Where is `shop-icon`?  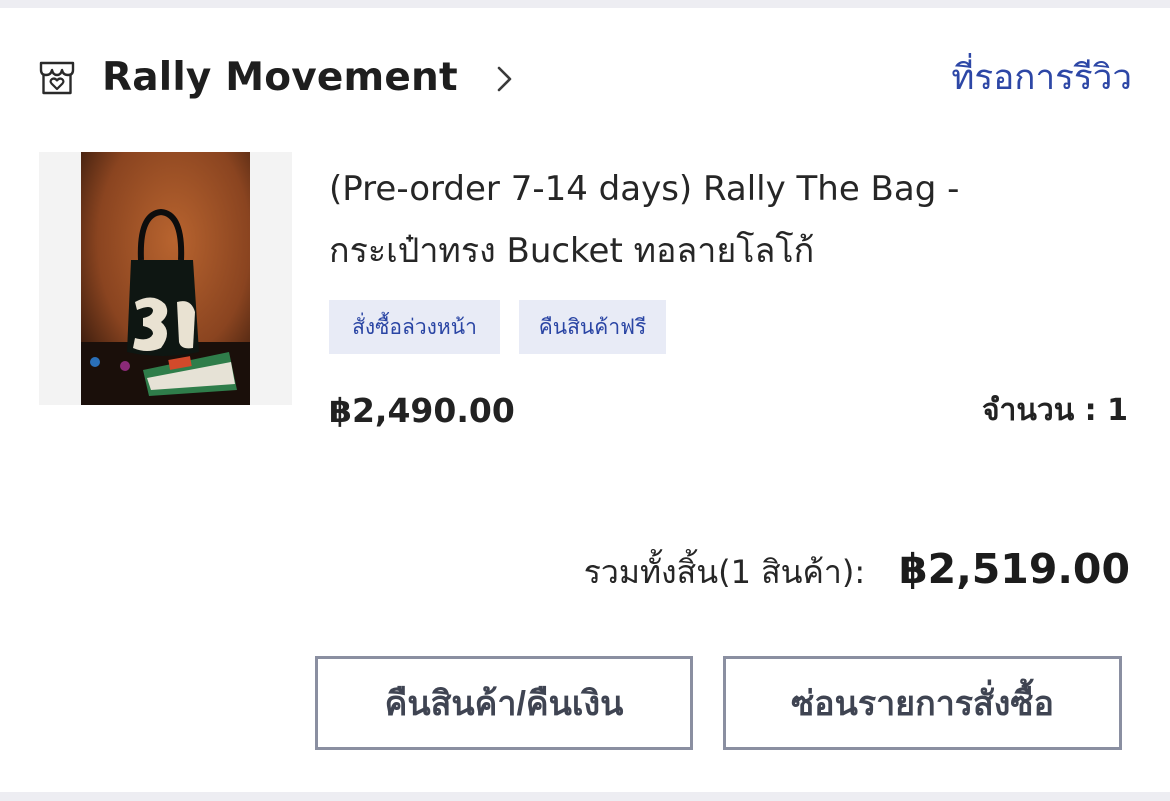 shop-icon is located at coordinates (57, 78).